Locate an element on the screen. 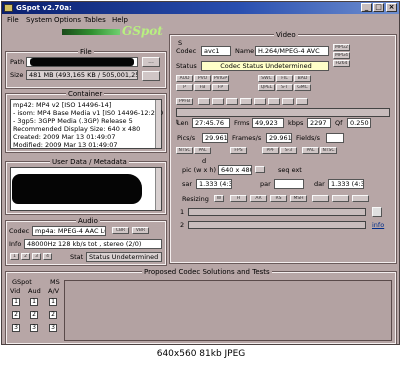 The image size is (402, 367). video-s-label: S is located at coordinates (180, 43).